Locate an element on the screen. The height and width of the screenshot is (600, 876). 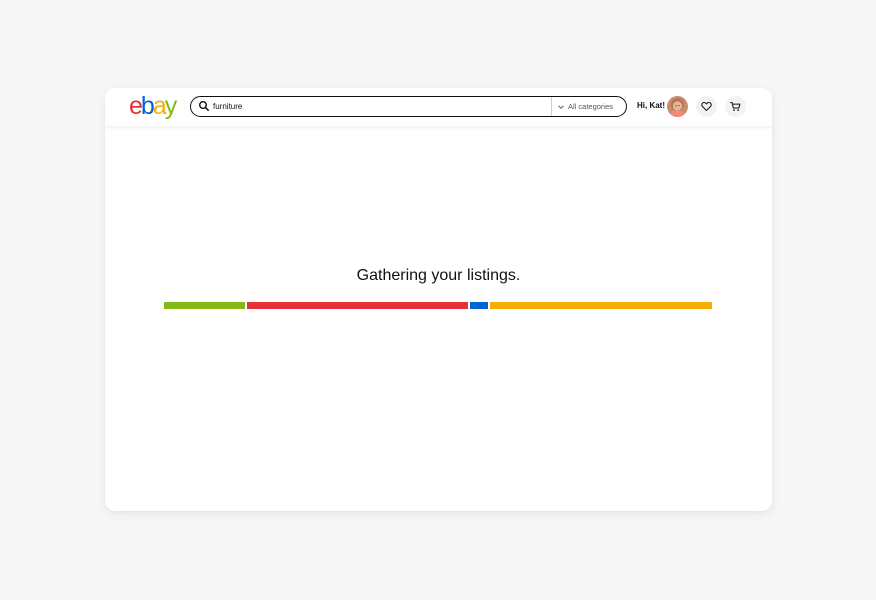
watchlist-button is located at coordinates (706, 106).